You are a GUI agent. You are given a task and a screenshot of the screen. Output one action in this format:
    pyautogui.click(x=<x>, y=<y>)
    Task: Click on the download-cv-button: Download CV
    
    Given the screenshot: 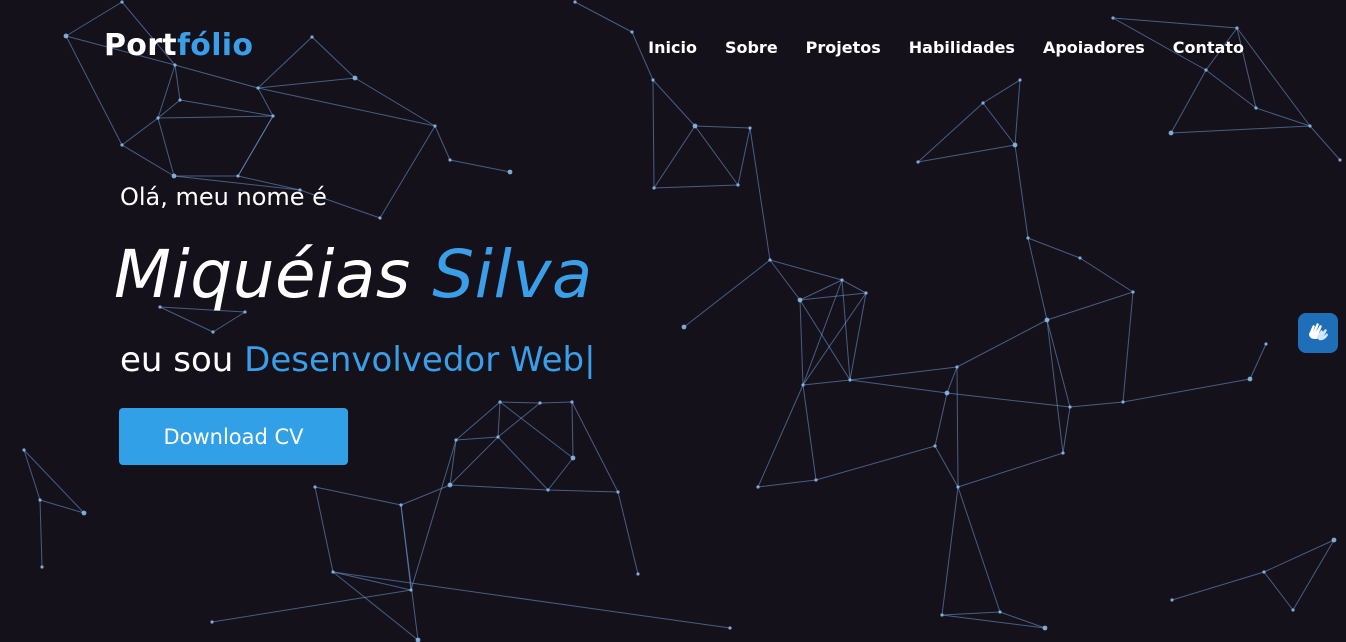 What is the action you would take?
    pyautogui.click(x=233, y=436)
    